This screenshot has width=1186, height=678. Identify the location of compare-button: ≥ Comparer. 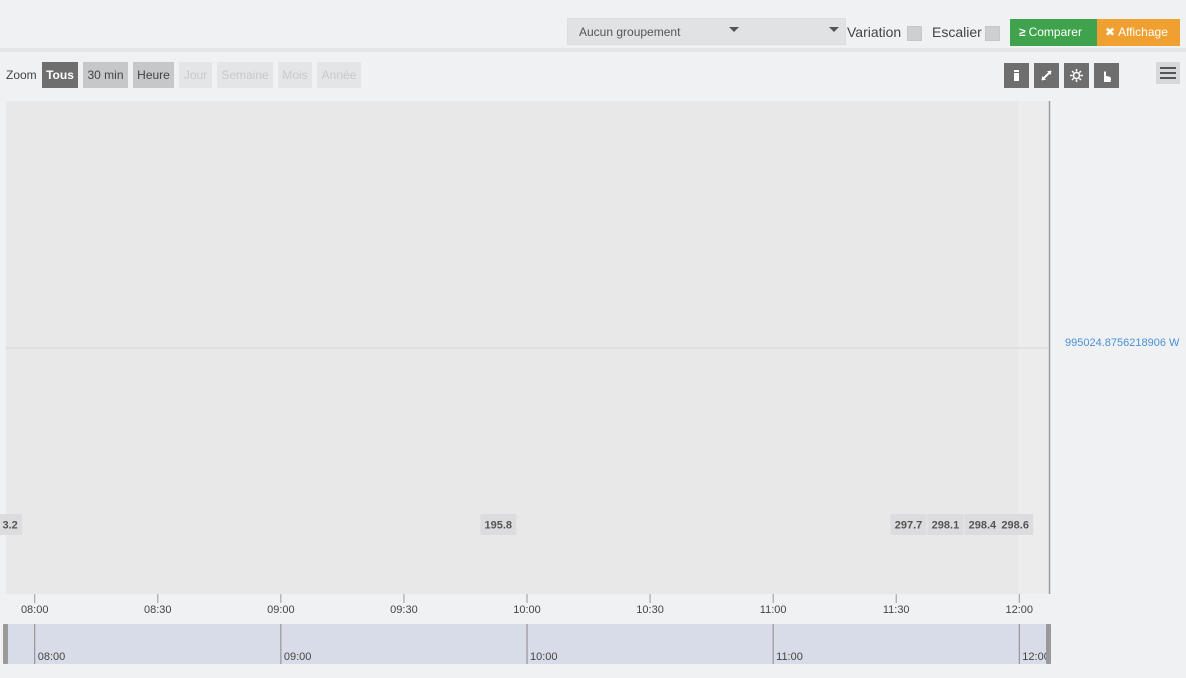
(1053, 32).